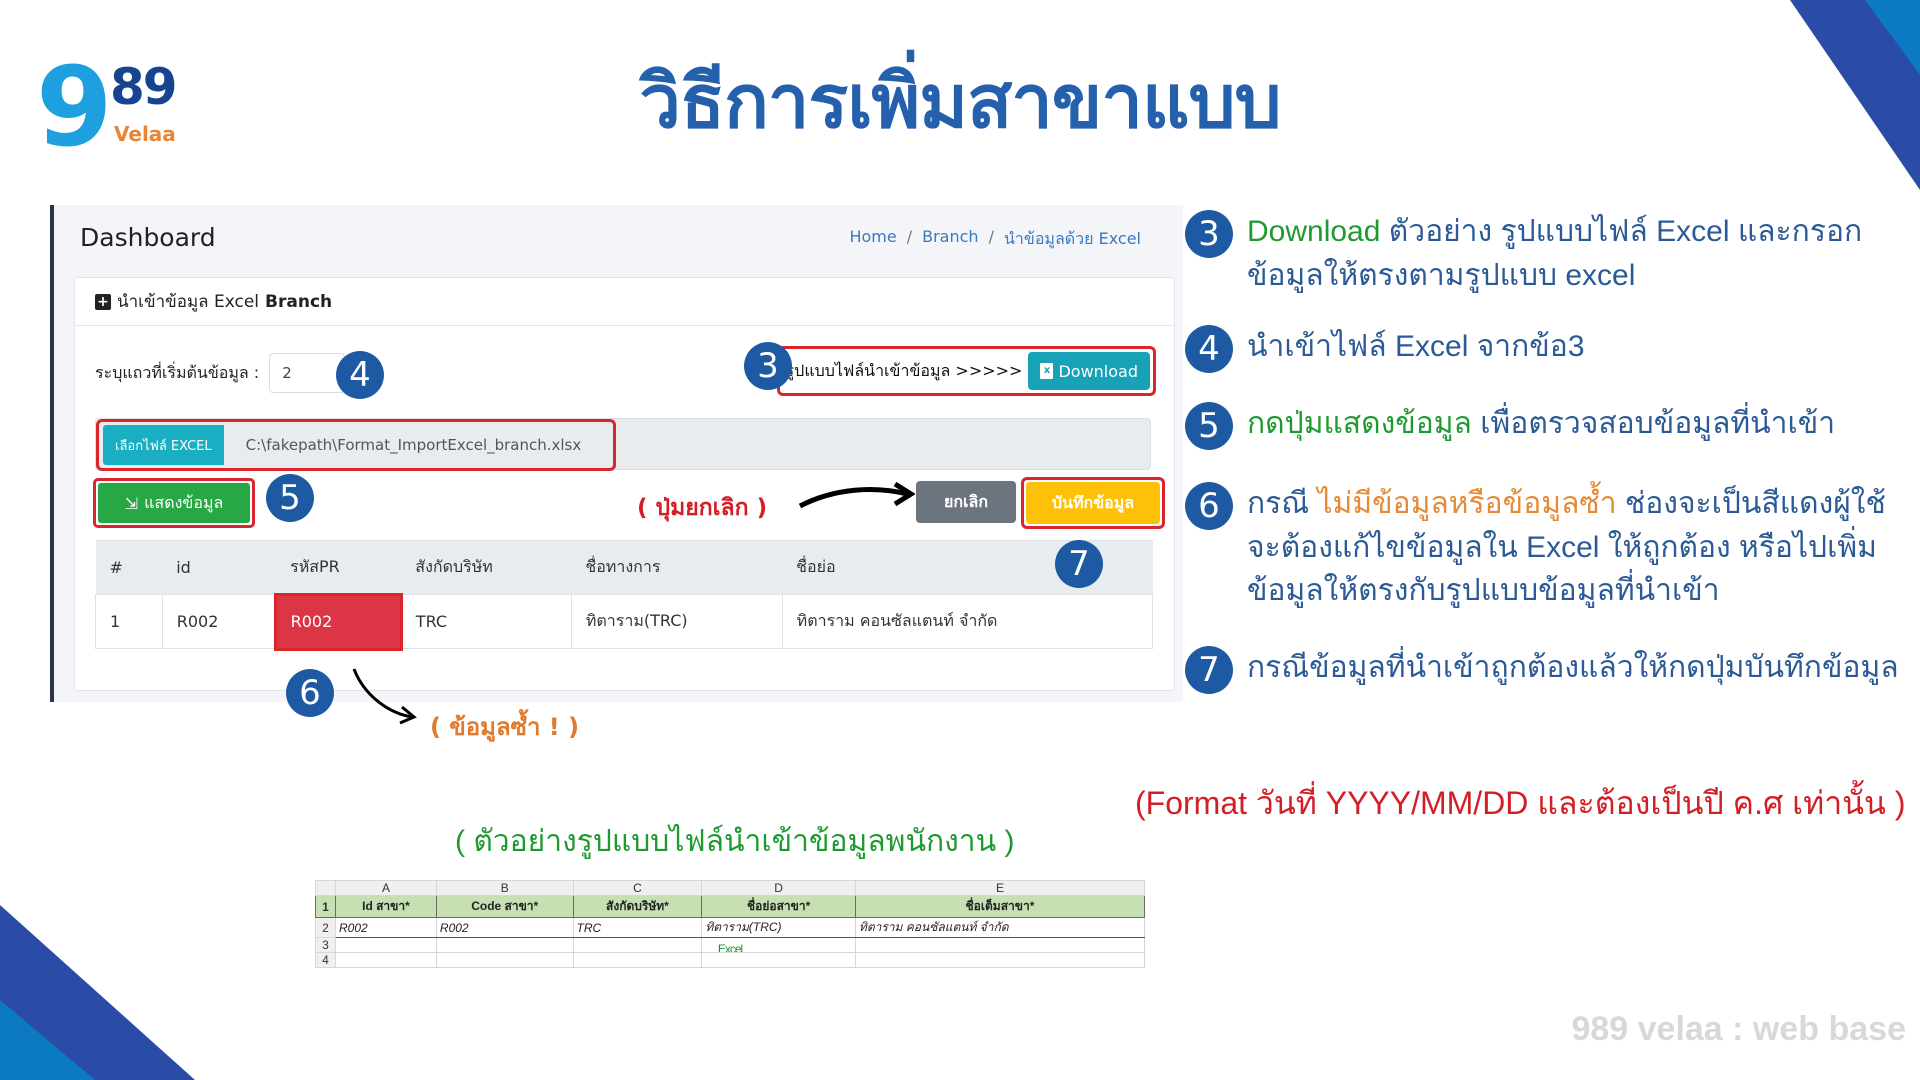  Describe the element at coordinates (1047, 371) in the screenshot. I see `excel-file-icon: x` at that location.